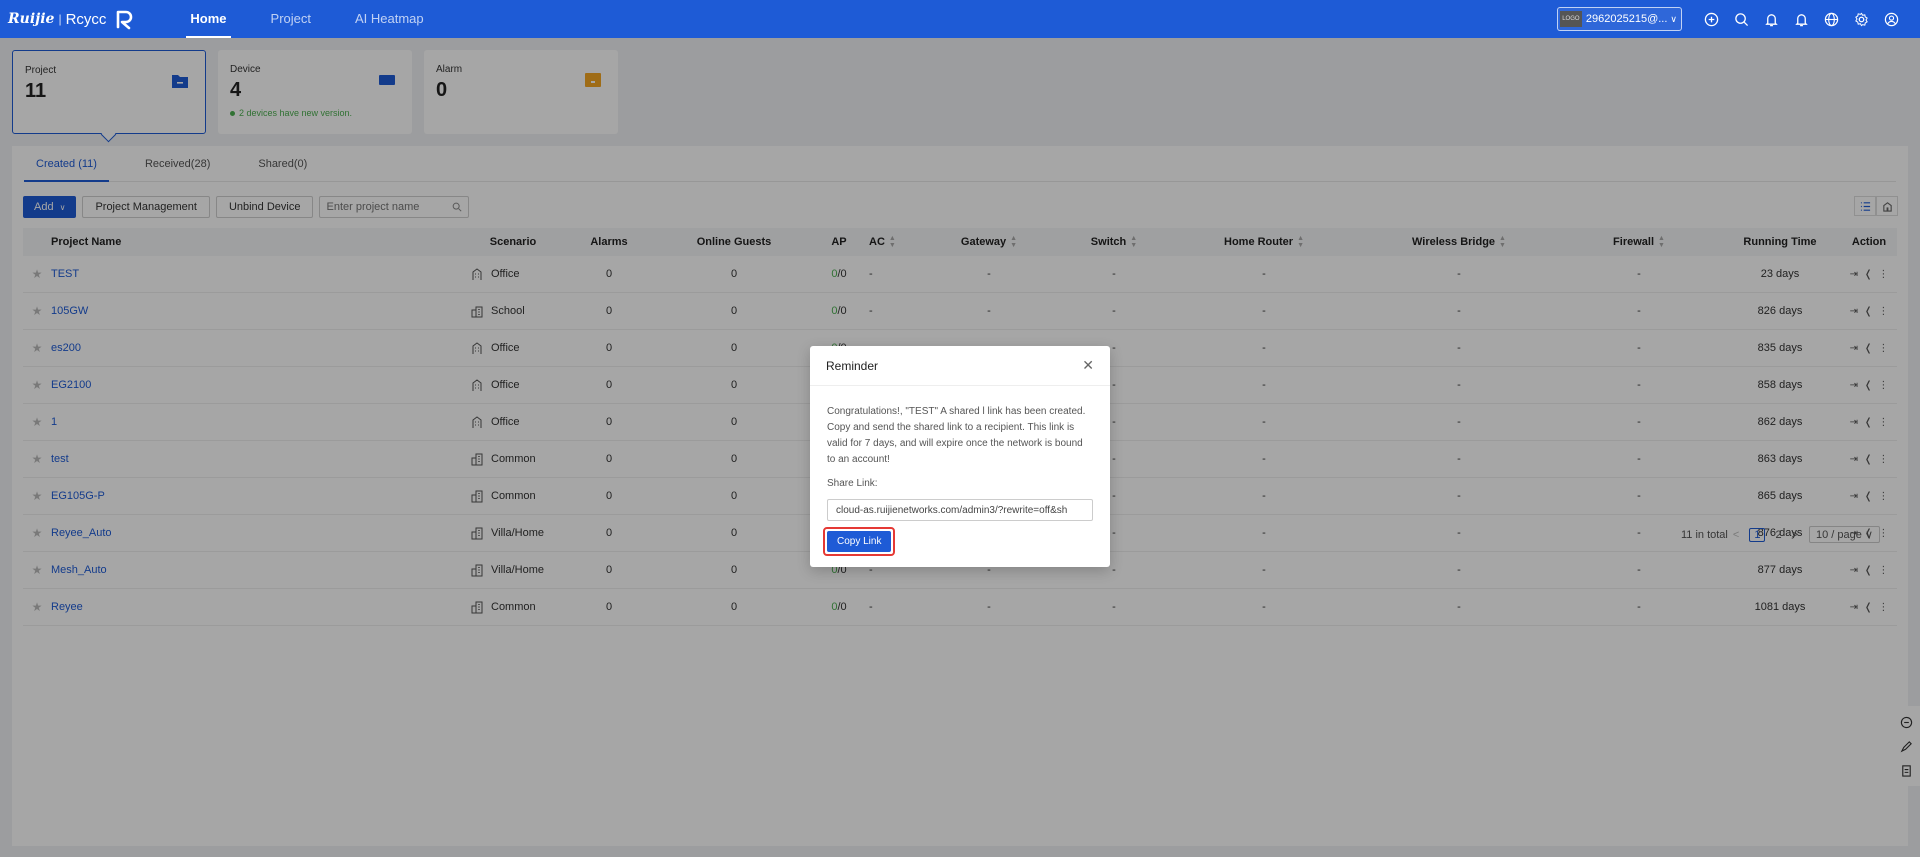  What do you see at coordinates (852, 483) in the screenshot?
I see `share-link-label: Share Link:` at bounding box center [852, 483].